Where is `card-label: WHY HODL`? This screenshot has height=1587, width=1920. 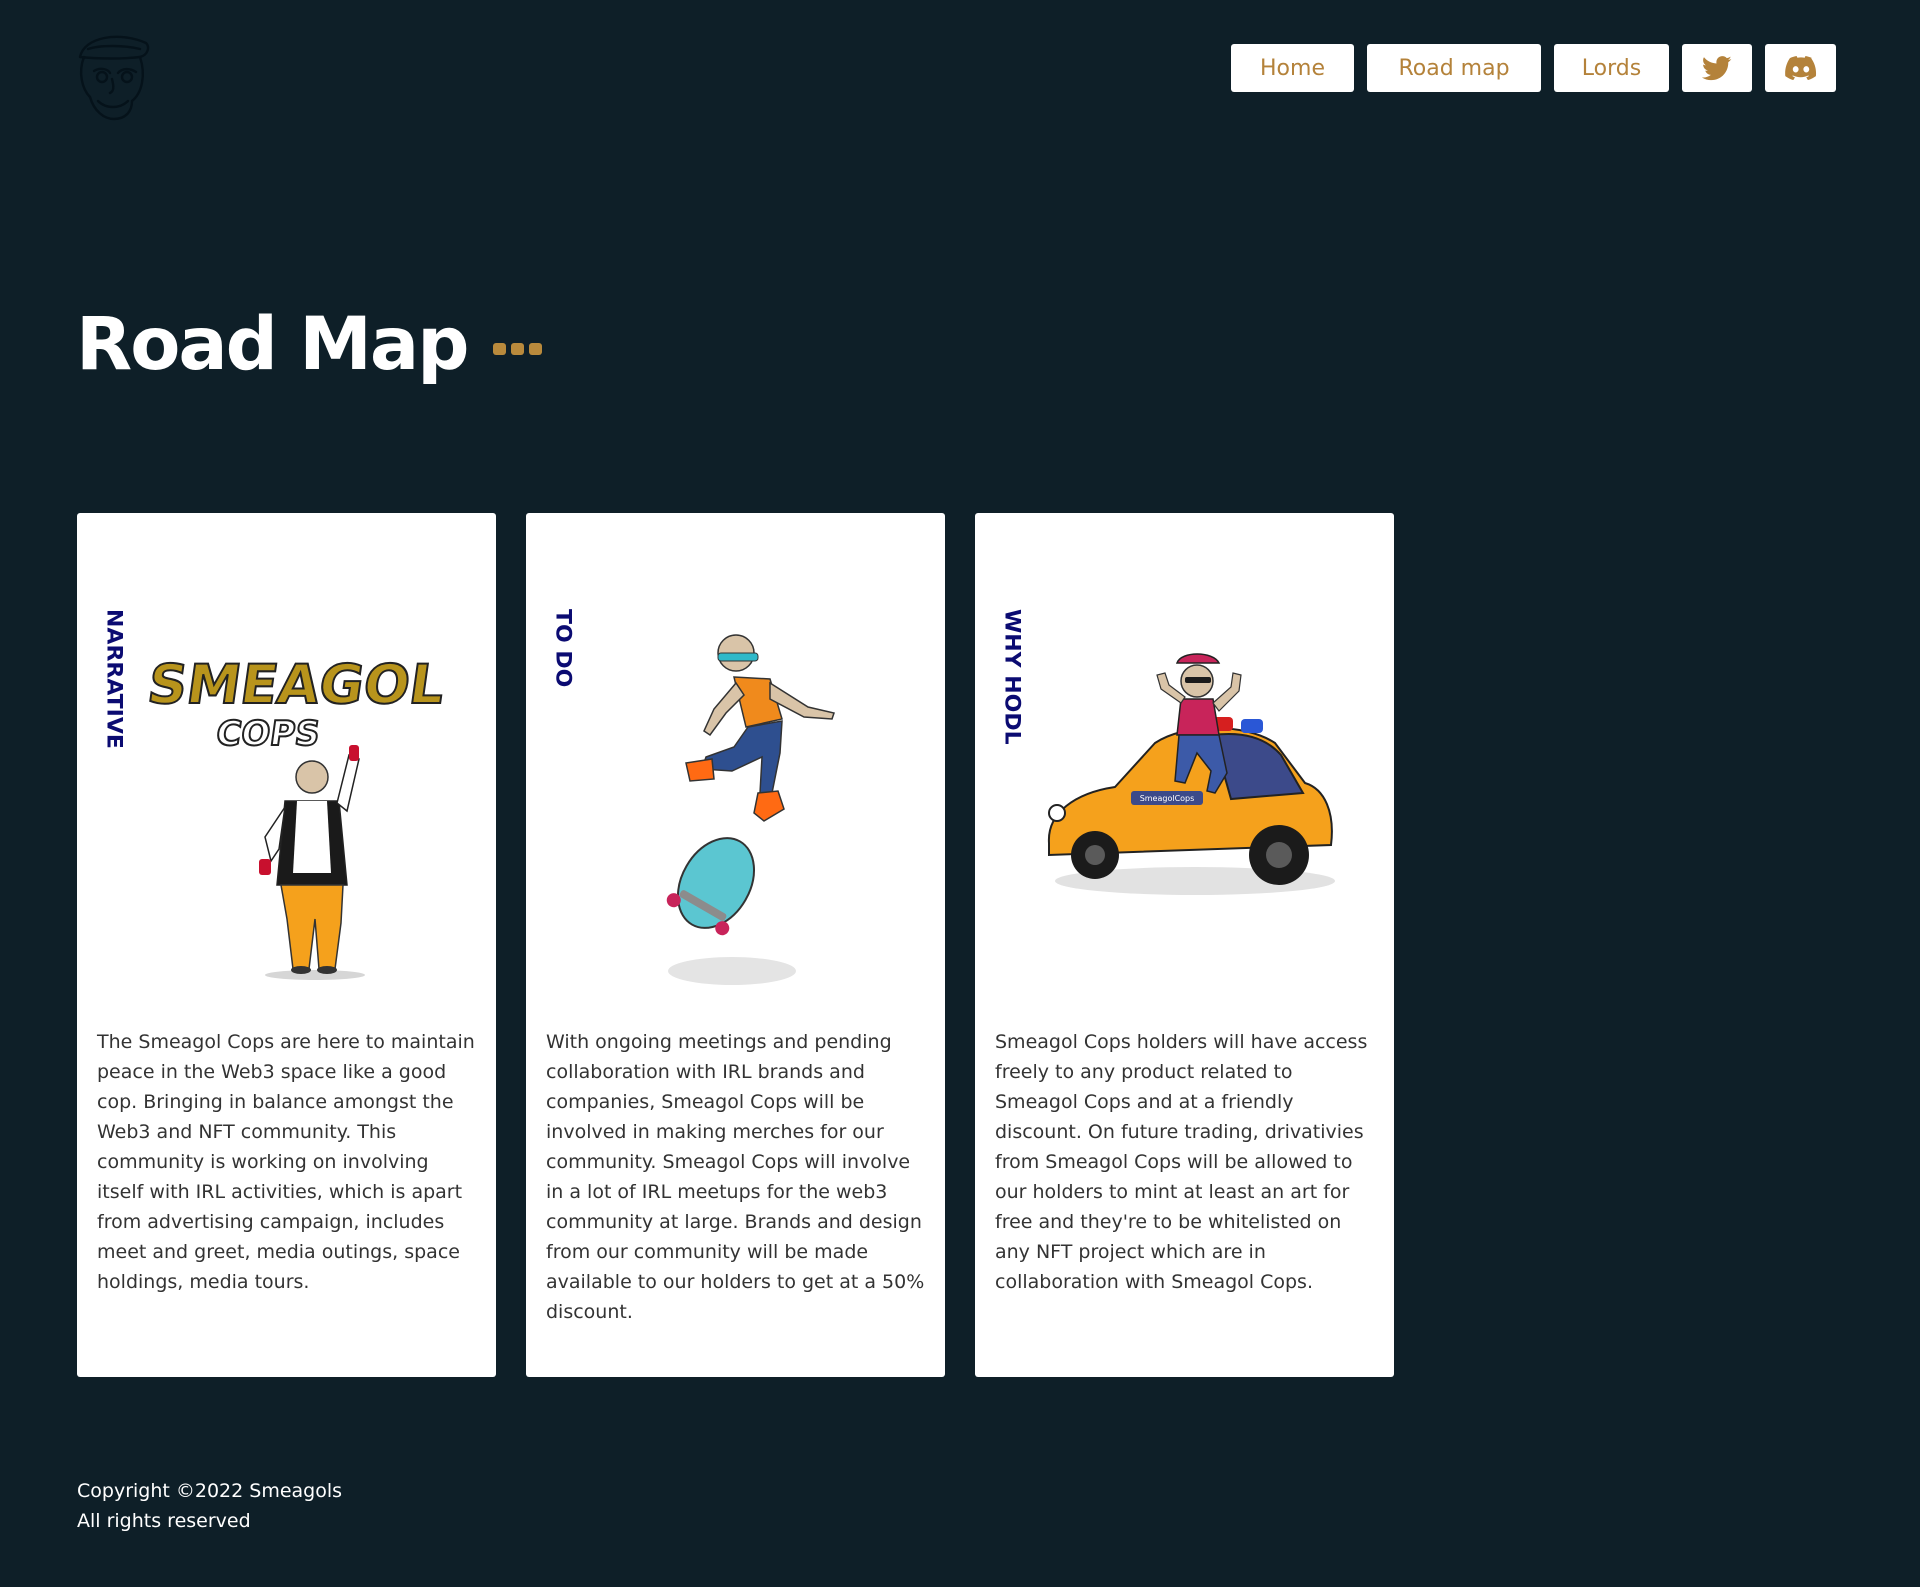
card-label: WHY HODL is located at coordinates (1011, 677).